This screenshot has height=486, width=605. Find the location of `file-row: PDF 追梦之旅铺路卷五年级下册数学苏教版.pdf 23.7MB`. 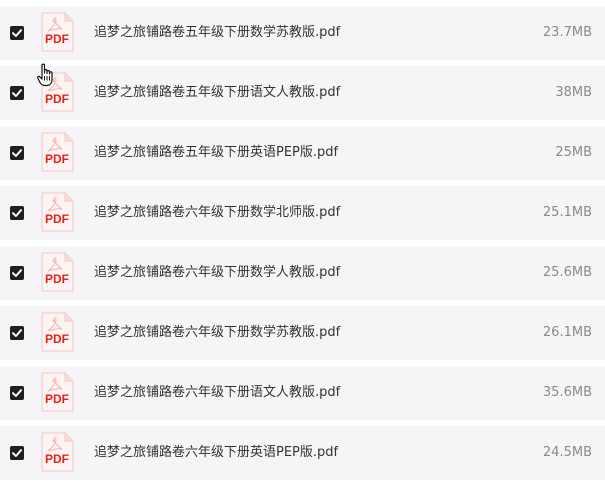

file-row: PDF 追梦之旅铺路卷五年级下册数学苏教版.pdf 23.7MB is located at coordinates (302, 33).